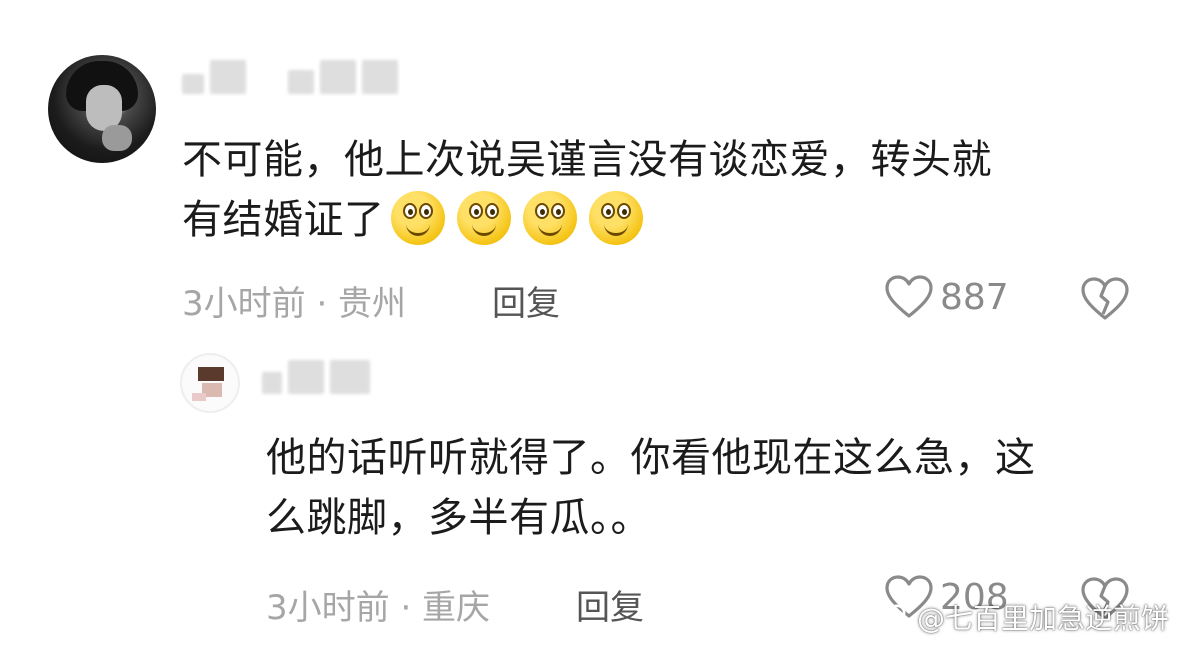 This screenshot has width=1179, height=647. Describe the element at coordinates (117, 138) in the screenshot. I see `avatar-hand` at that location.